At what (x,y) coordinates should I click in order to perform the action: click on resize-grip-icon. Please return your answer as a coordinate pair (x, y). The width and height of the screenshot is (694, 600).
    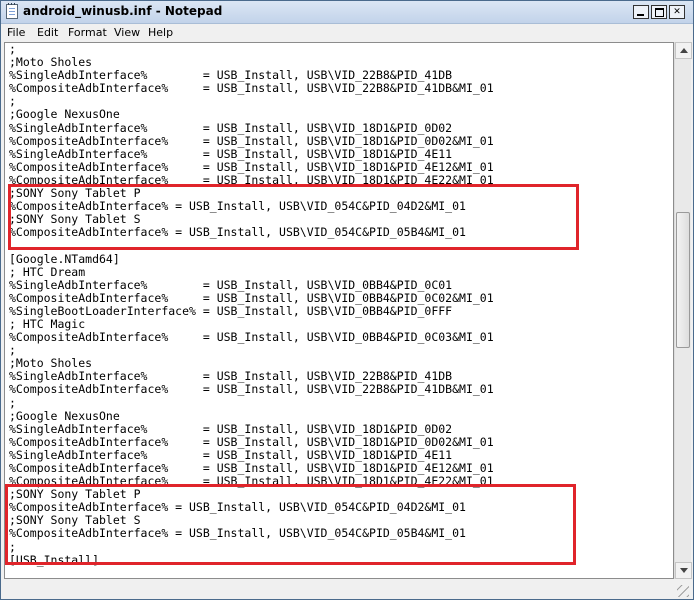
    Looking at the image, I should click on (683, 591).